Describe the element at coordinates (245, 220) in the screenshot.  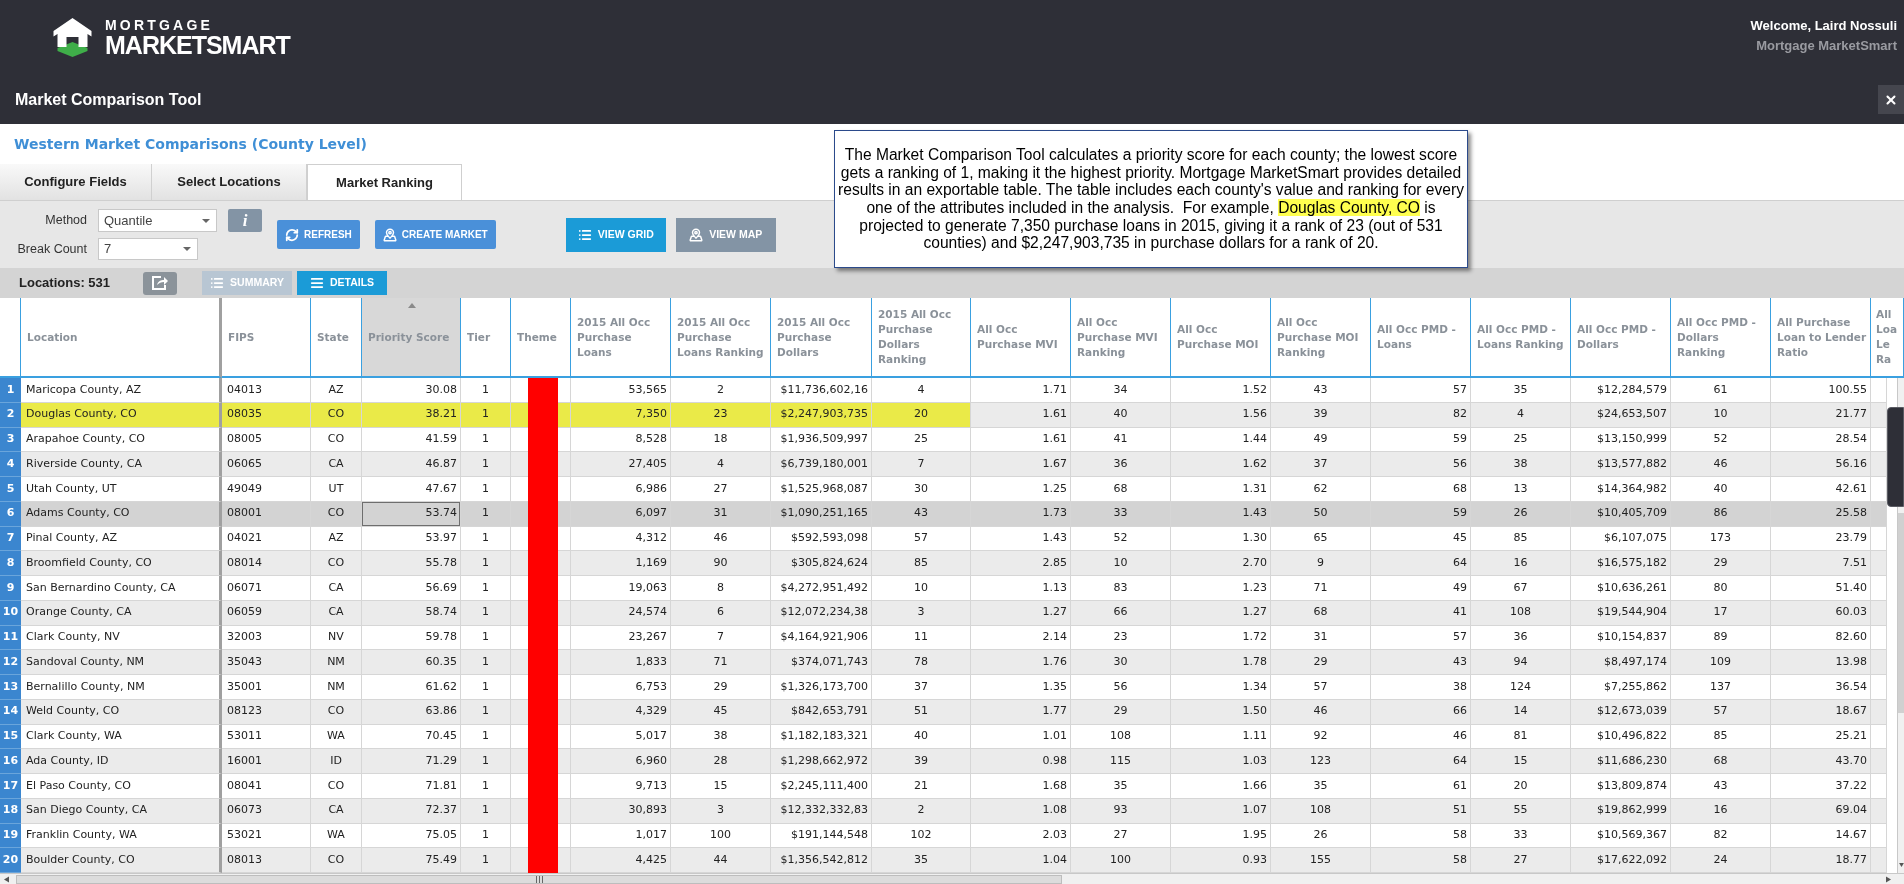
I see `info-button: i` at that location.